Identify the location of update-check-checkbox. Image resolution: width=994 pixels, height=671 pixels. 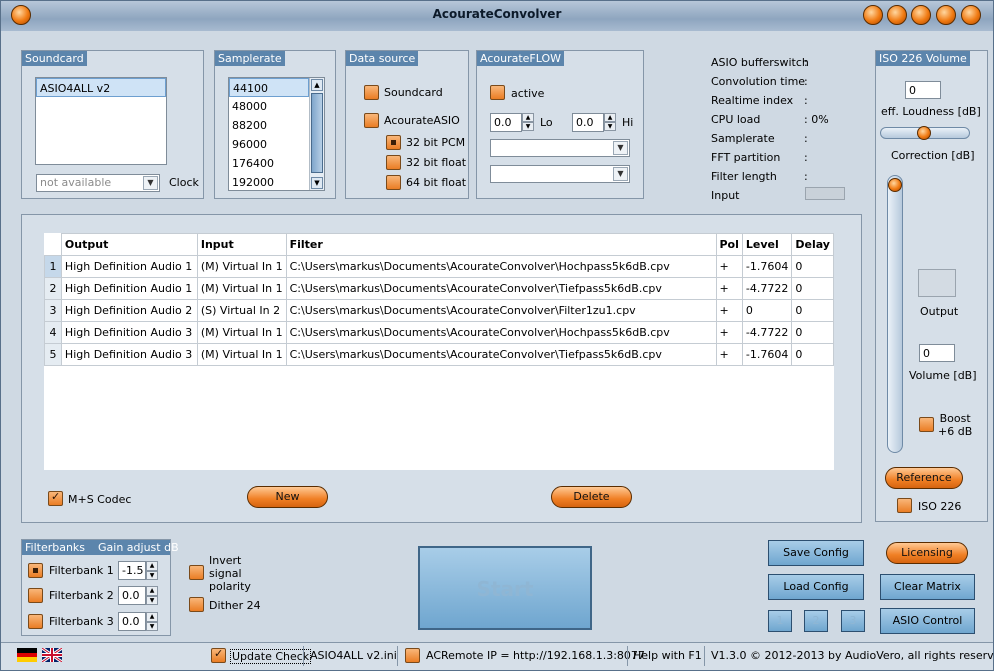
(218, 655).